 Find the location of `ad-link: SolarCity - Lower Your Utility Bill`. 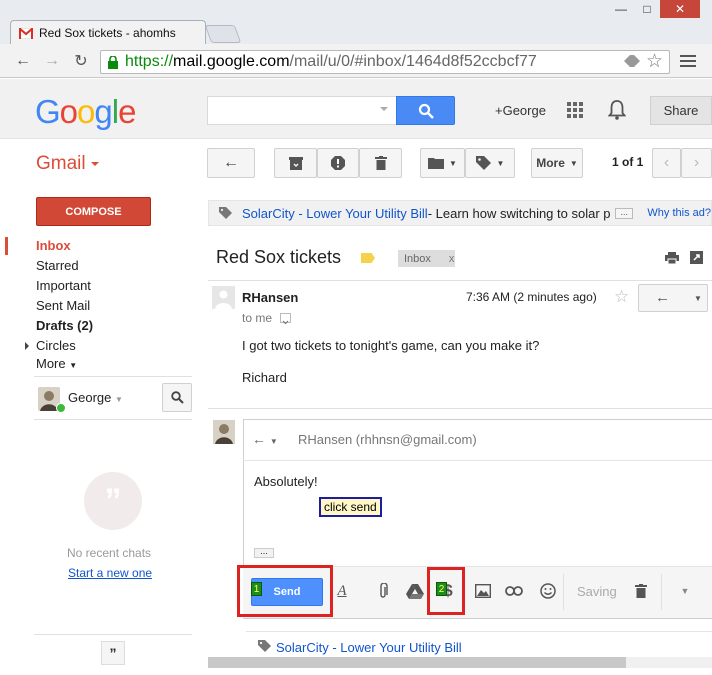

ad-link: SolarCity - Lower Your Utility Bill is located at coordinates (335, 213).